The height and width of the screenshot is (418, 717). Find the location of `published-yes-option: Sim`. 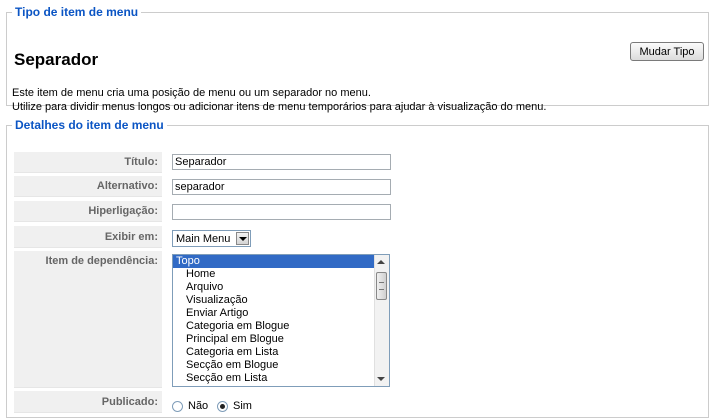

published-yes-option: Sim is located at coordinates (234, 406).